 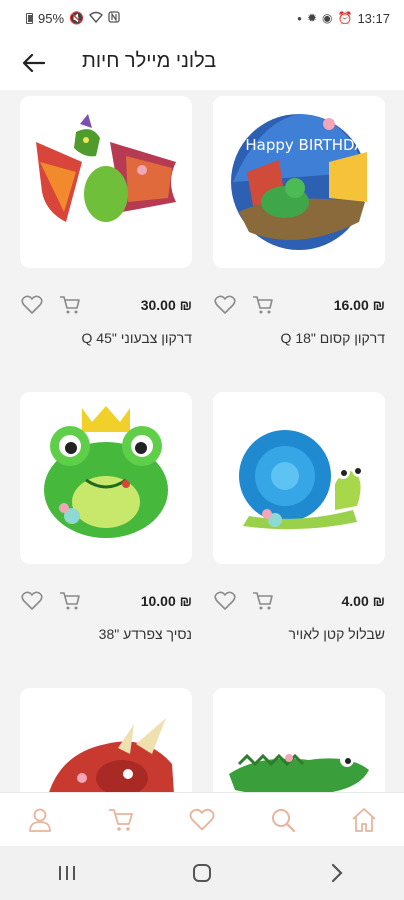 I want to click on nav-search-button, so click(x=283, y=820).